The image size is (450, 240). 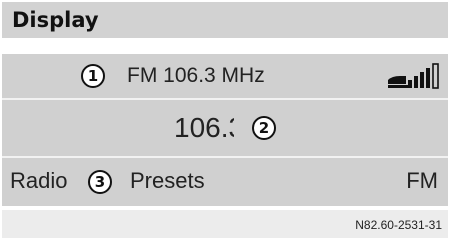 I want to click on menu-item-fm: FM, so click(x=422, y=181).